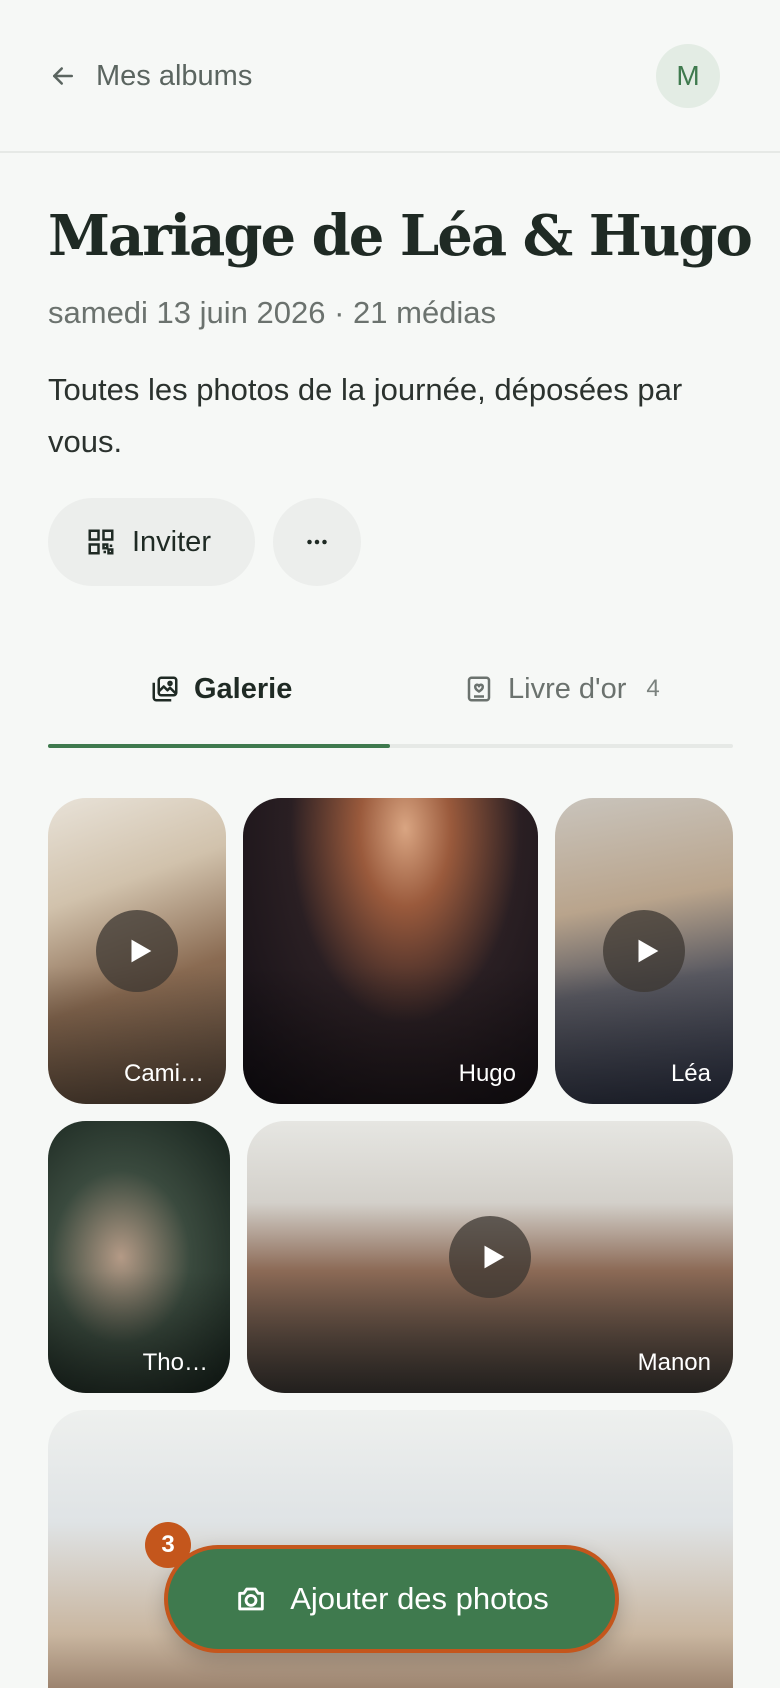 This screenshot has width=780, height=1688. I want to click on more-options-button, so click(317, 542).